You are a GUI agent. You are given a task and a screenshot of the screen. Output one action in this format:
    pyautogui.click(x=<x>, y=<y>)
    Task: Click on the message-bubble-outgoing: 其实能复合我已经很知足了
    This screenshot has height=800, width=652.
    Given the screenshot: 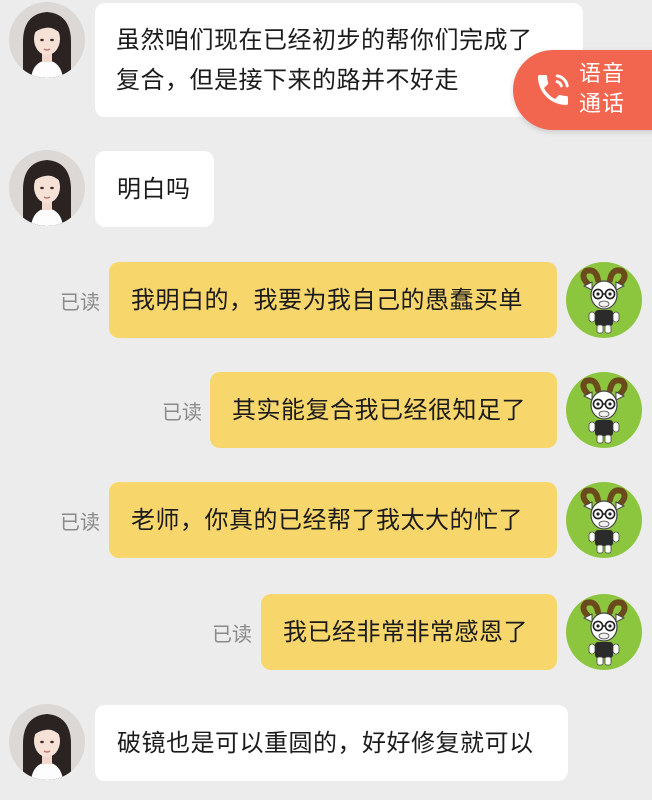 What is the action you would take?
    pyautogui.click(x=383, y=410)
    